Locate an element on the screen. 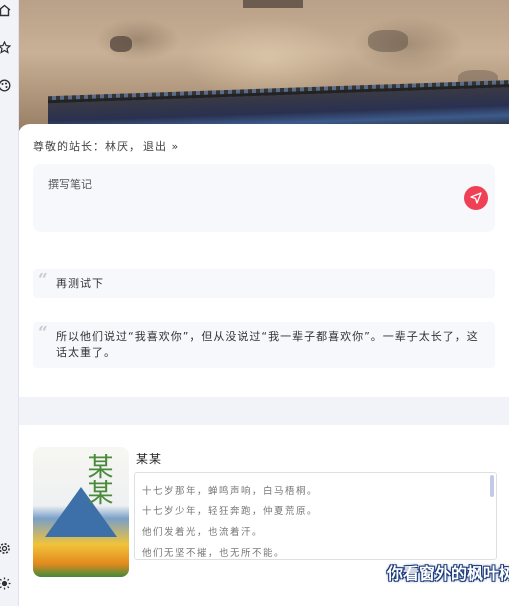  excerpt-line: 他们无坚不摧，也无所不能。 is located at coordinates (214, 553).